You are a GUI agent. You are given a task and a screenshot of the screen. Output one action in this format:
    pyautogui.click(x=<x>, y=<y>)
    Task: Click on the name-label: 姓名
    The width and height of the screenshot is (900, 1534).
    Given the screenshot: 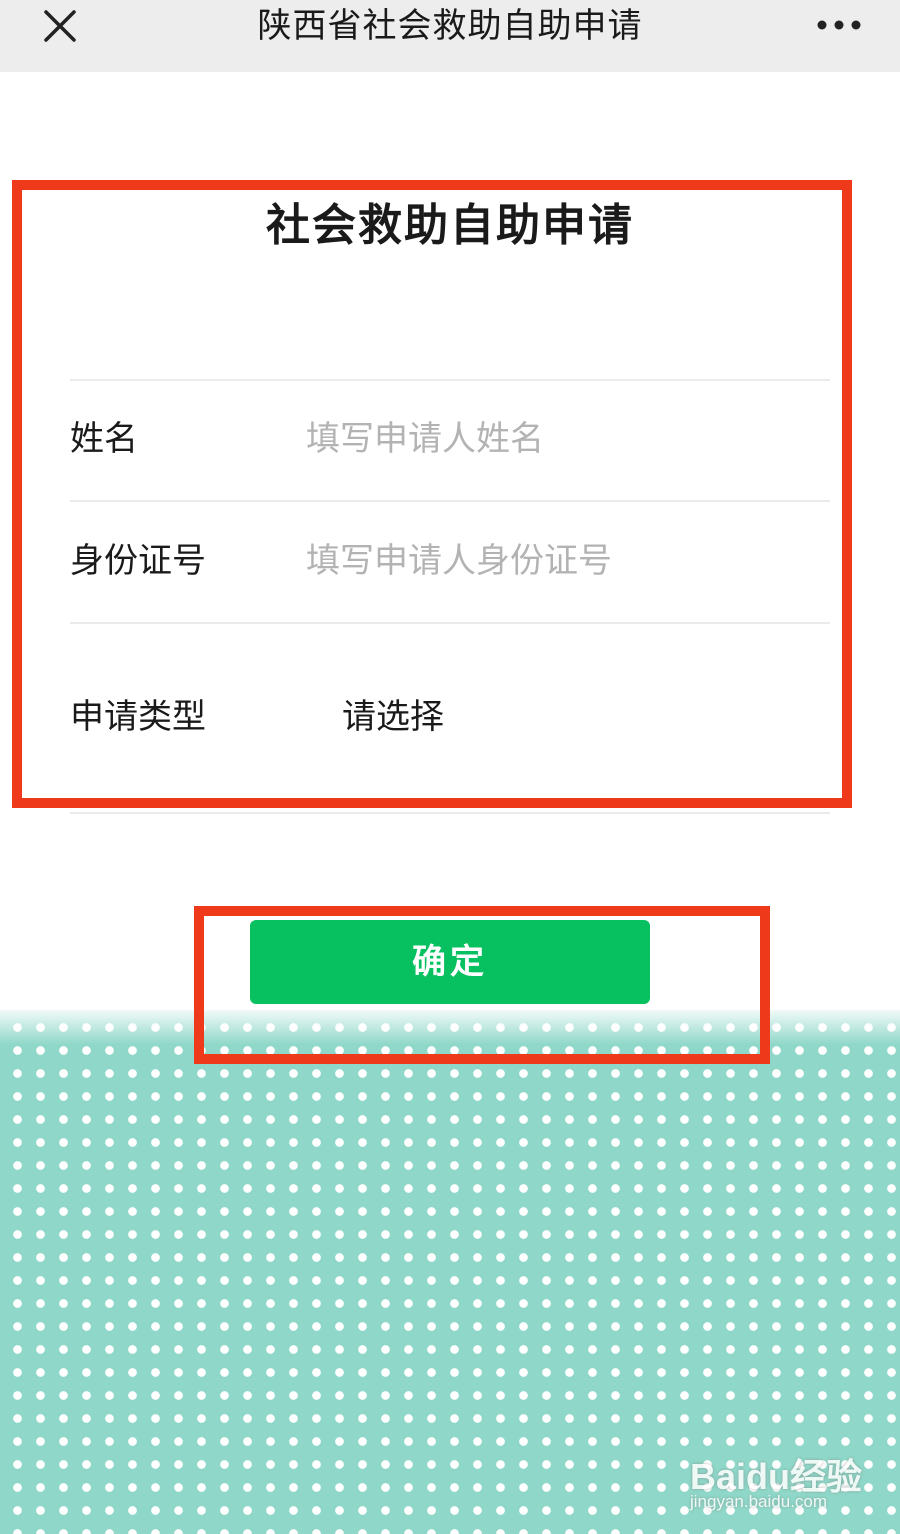 What is the action you would take?
    pyautogui.click(x=104, y=439)
    